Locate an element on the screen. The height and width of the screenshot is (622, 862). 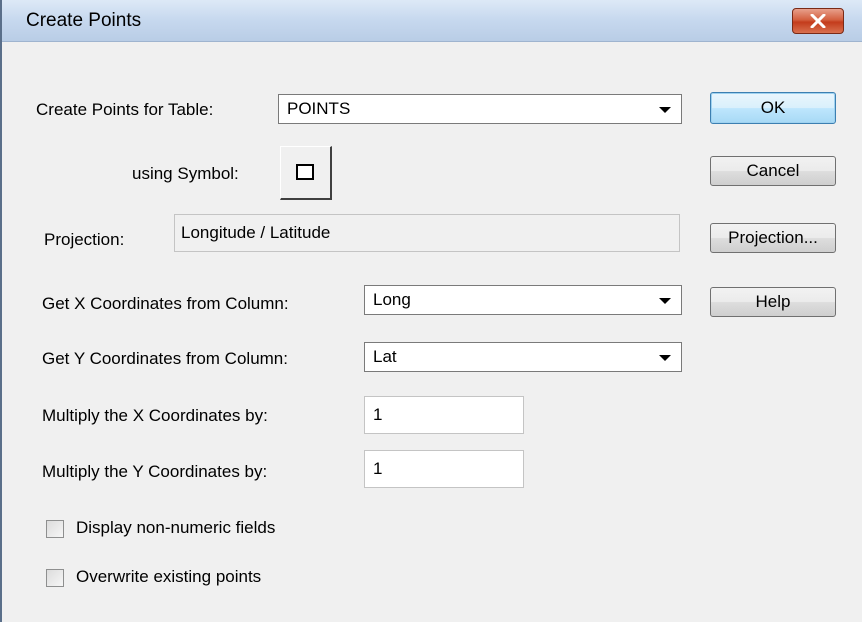
overwrite-label: Overwrite existing points is located at coordinates (168, 577).